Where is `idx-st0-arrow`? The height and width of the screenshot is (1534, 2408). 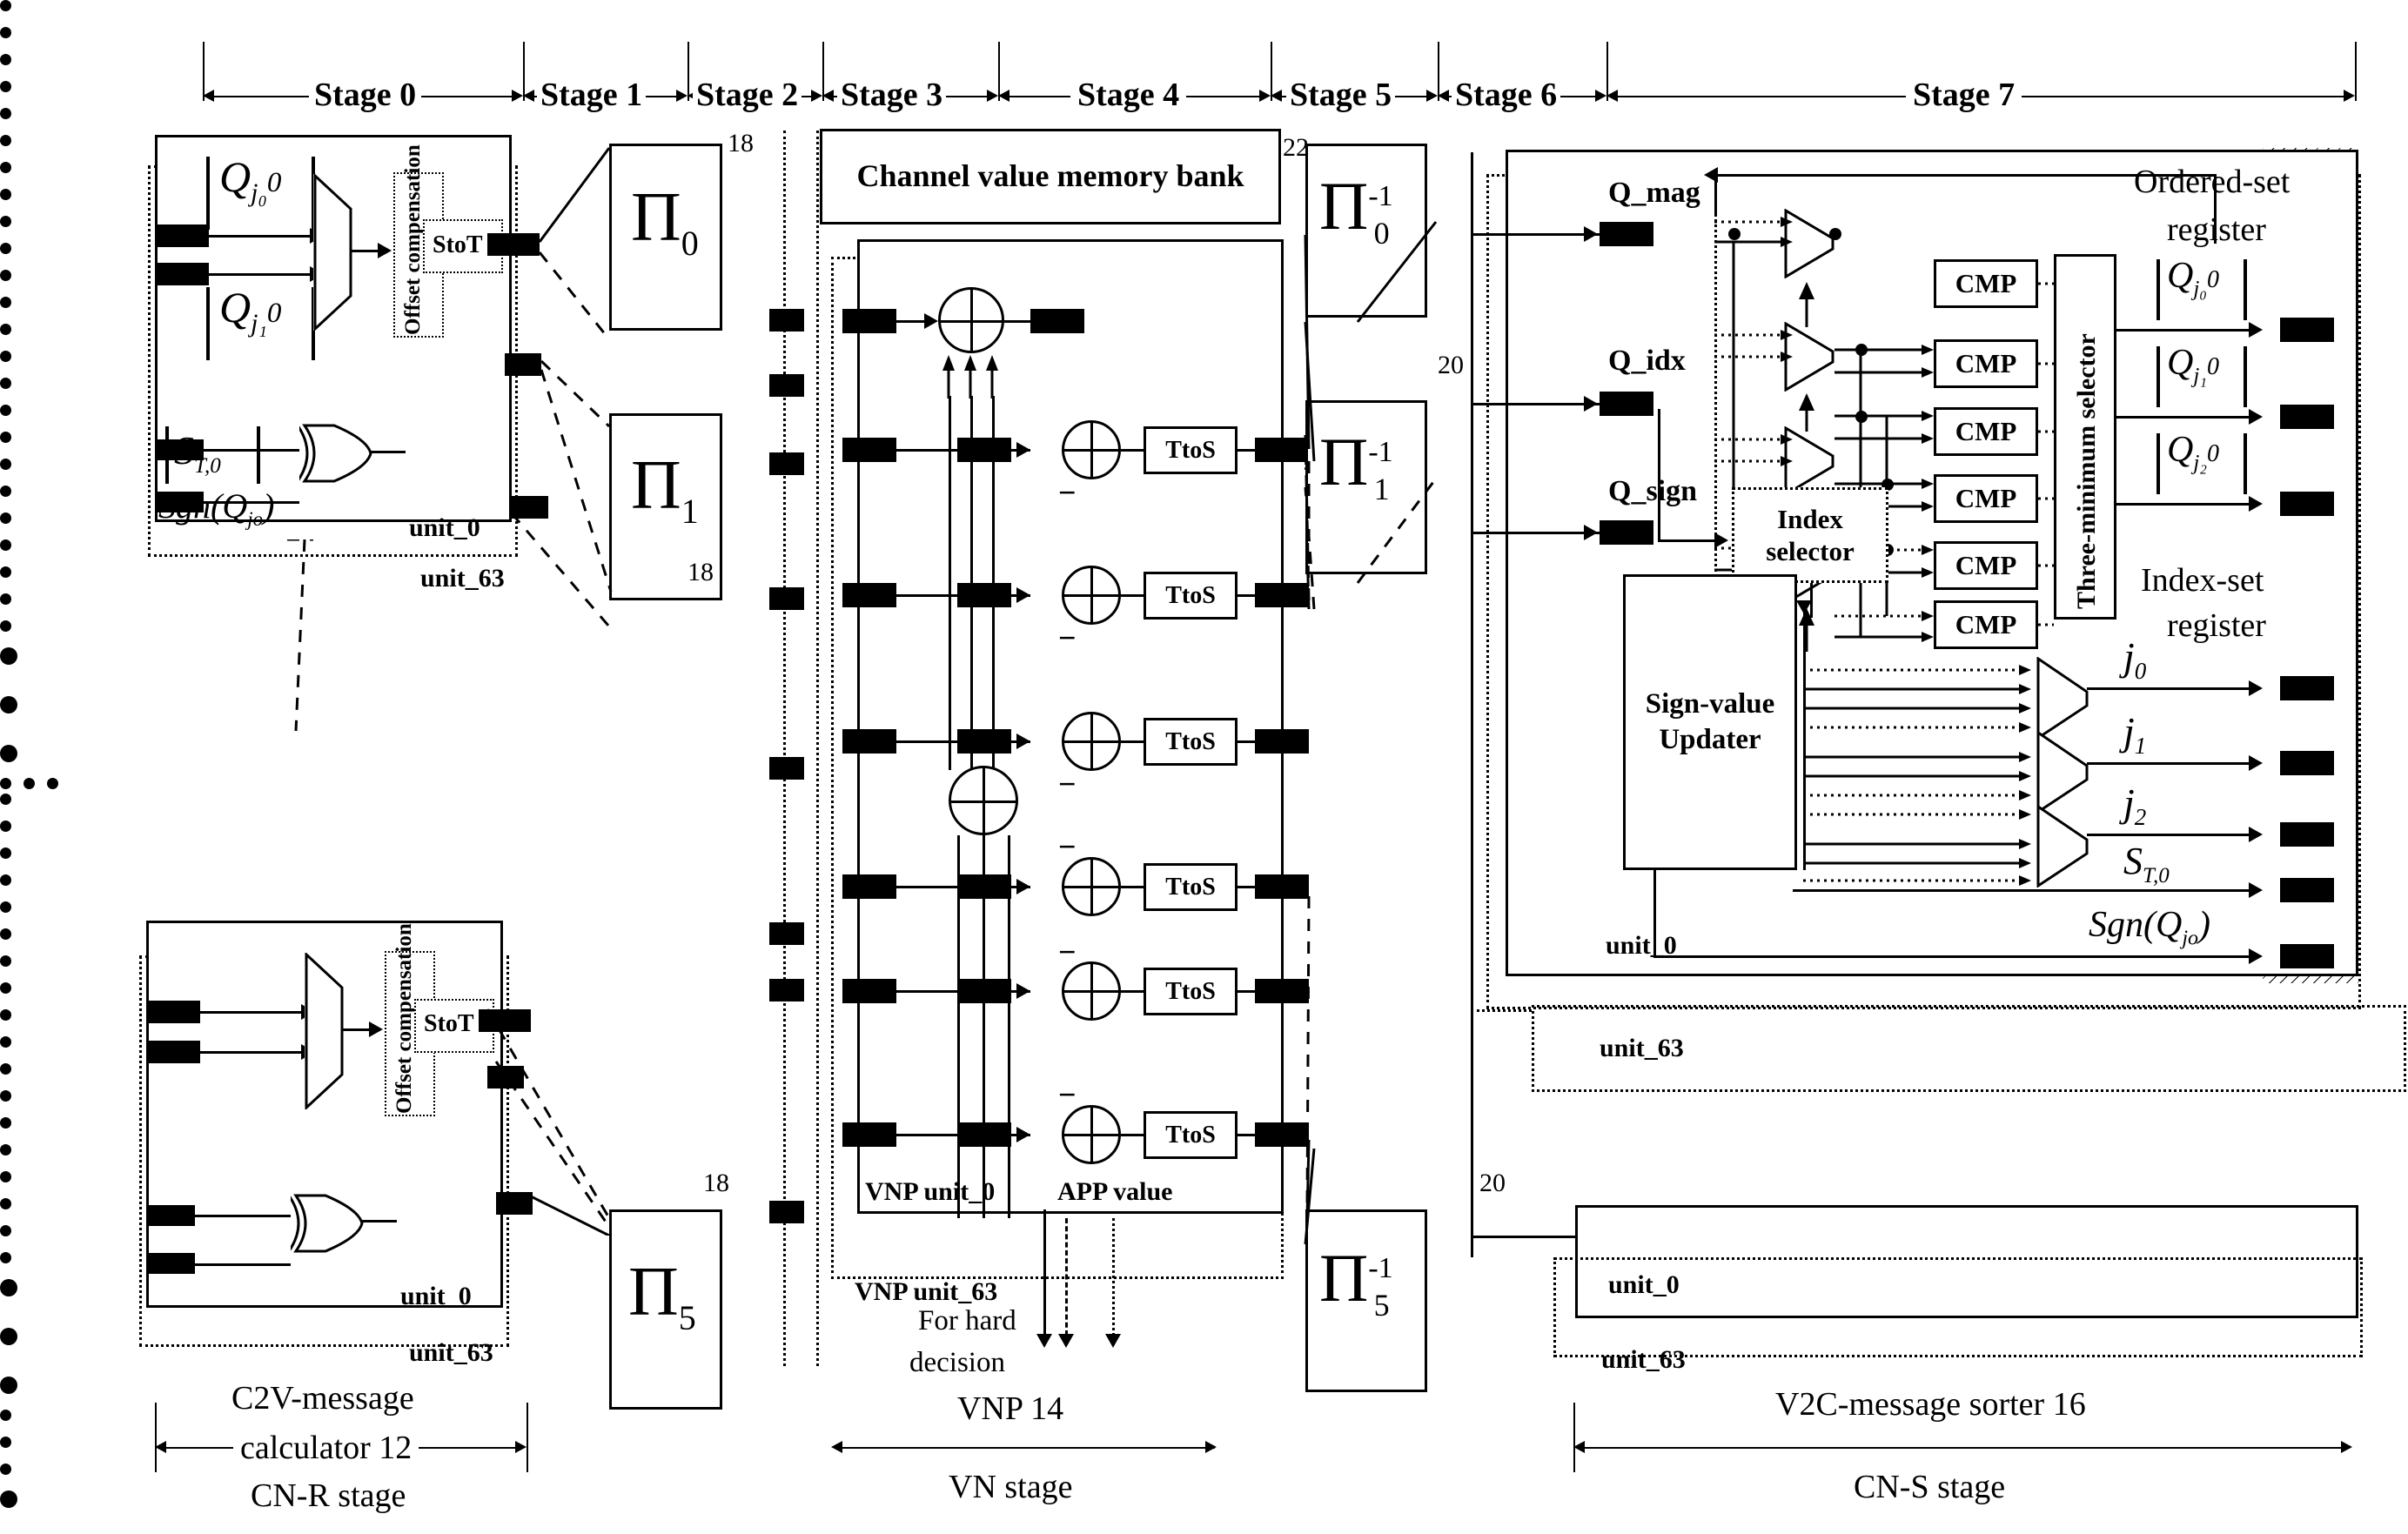
idx-st0-arrow is located at coordinates (2256, 890).